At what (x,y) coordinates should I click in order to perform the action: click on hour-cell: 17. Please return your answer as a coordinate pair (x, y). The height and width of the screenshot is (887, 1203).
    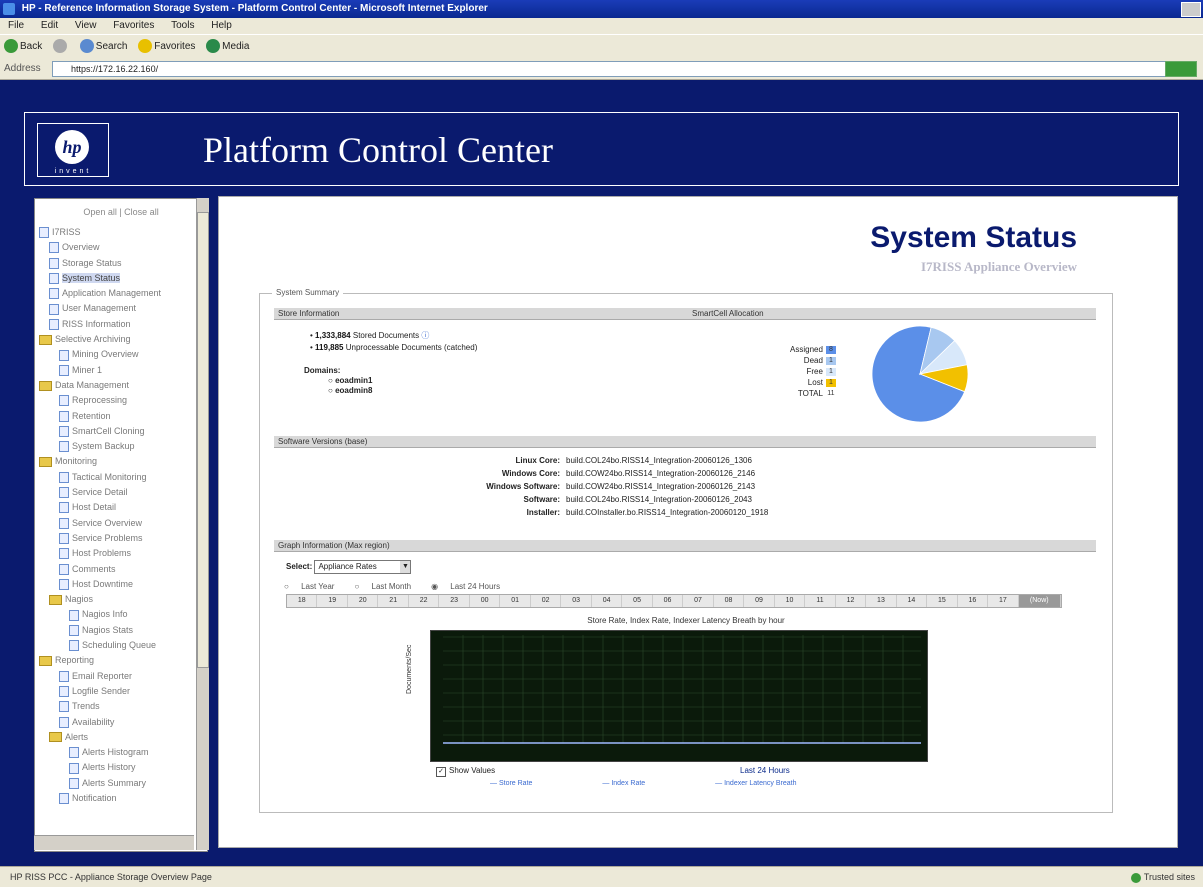
    Looking at the image, I should click on (1003, 601).